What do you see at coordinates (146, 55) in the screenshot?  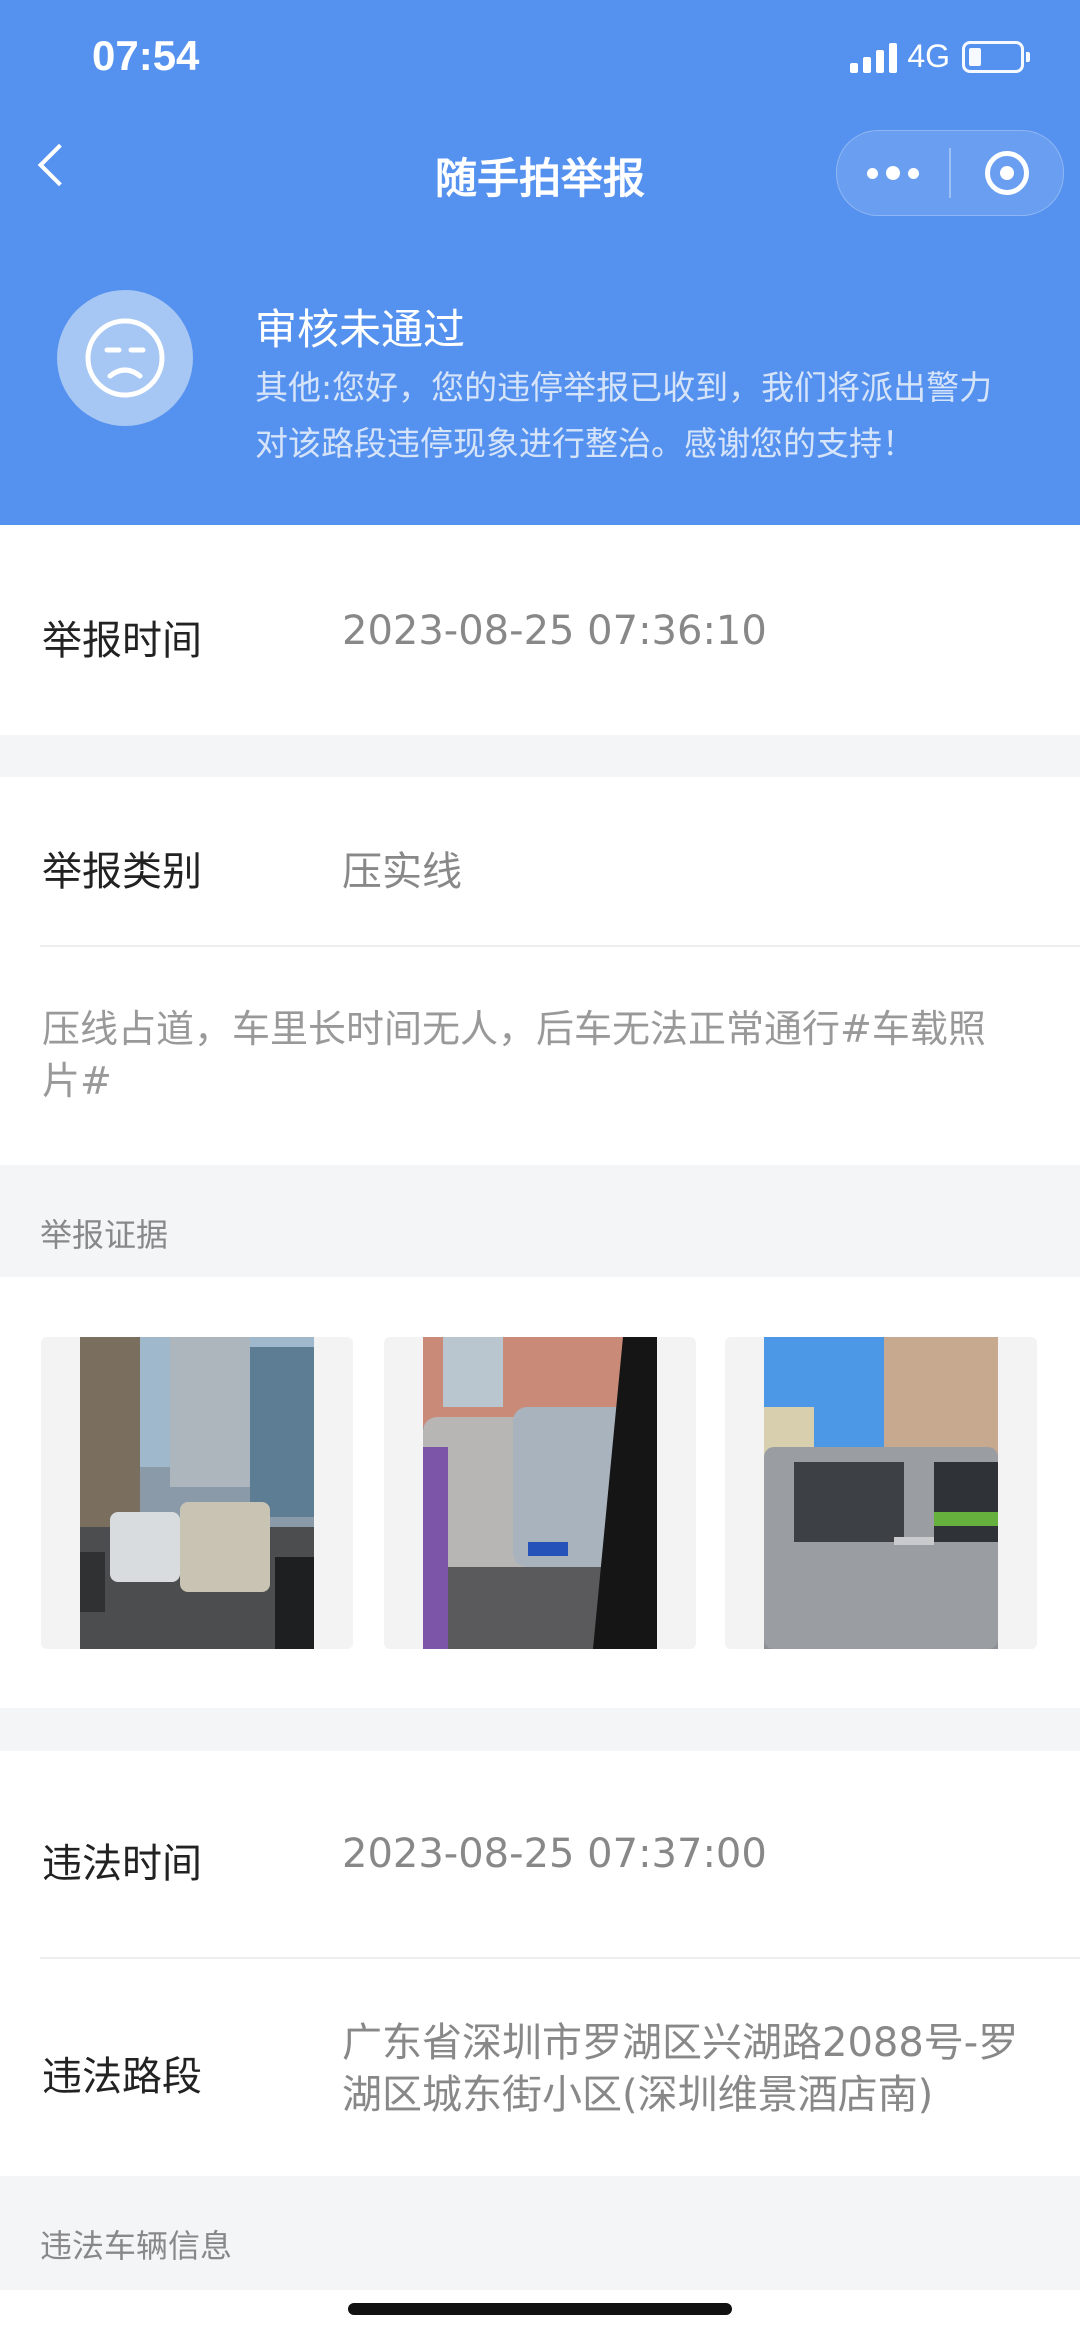 I see `status-time: 07:54` at bounding box center [146, 55].